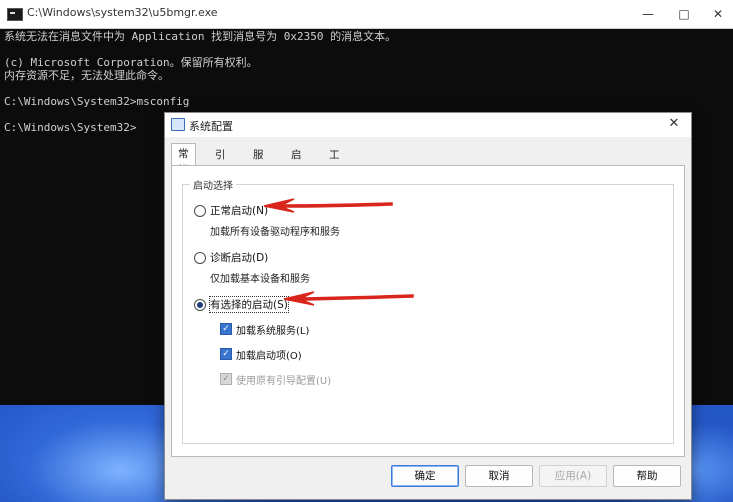  I want to click on red-arrow-normal-startup, so click(328, 205).